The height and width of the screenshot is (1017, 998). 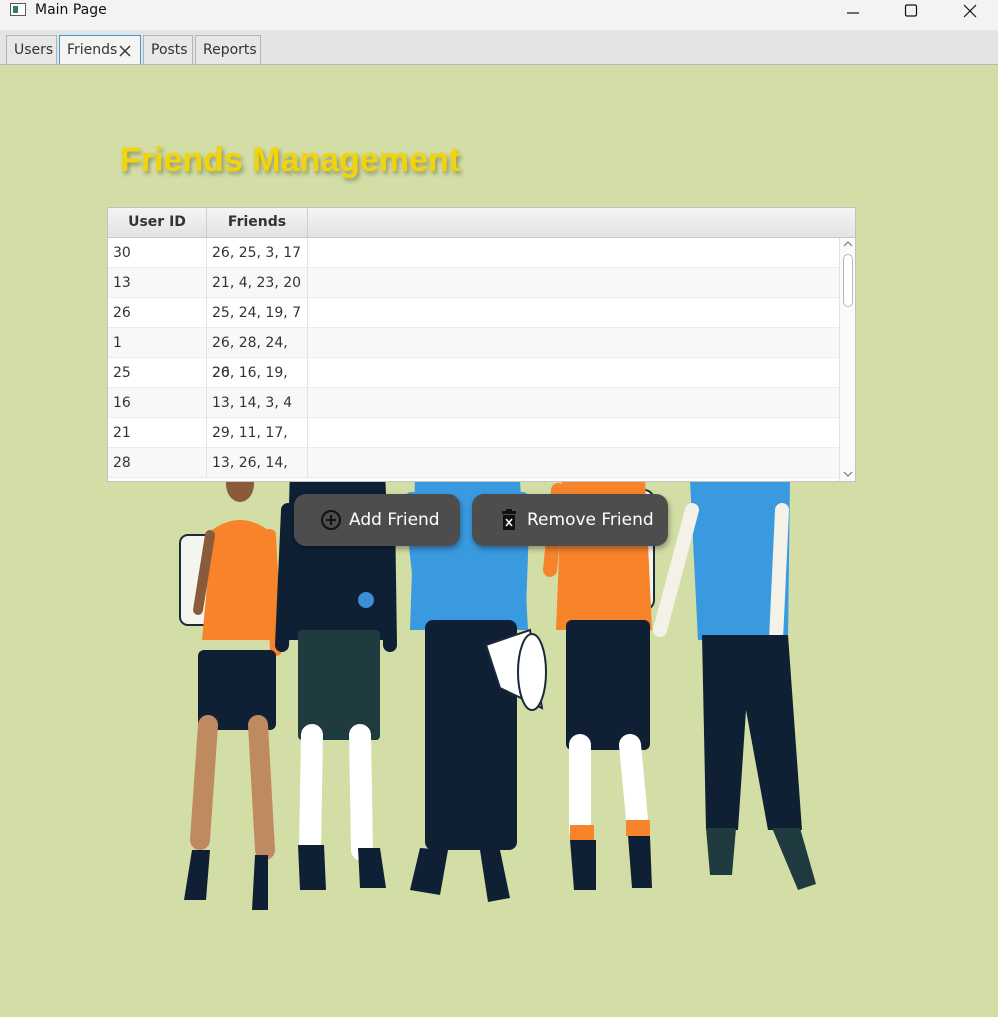 What do you see at coordinates (157, 343) in the screenshot?
I see `cell-user-id: 1` at bounding box center [157, 343].